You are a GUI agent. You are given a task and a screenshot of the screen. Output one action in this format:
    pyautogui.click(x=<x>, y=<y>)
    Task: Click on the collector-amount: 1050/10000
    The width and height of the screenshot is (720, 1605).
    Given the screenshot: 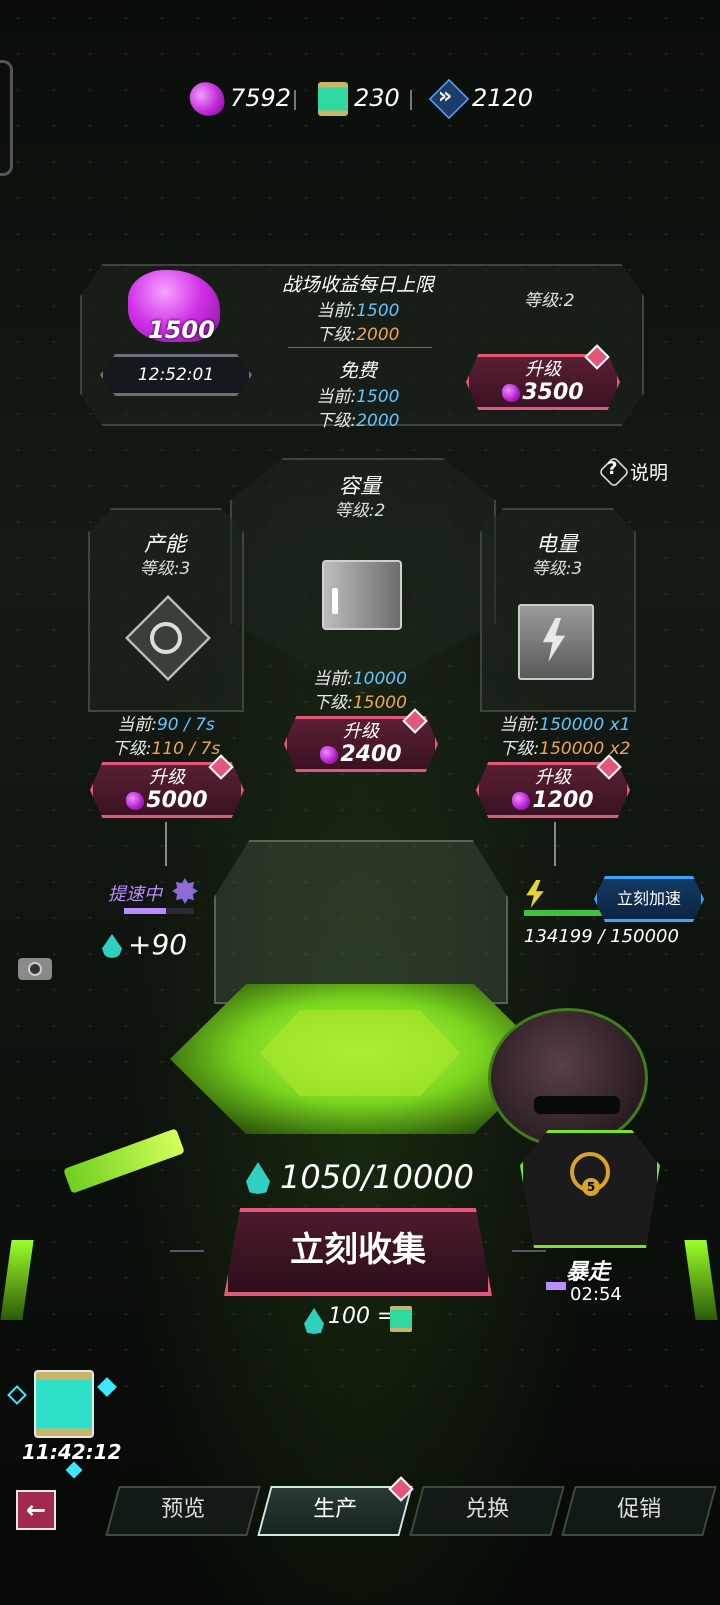 What is the action you would take?
    pyautogui.click(x=377, y=1177)
    